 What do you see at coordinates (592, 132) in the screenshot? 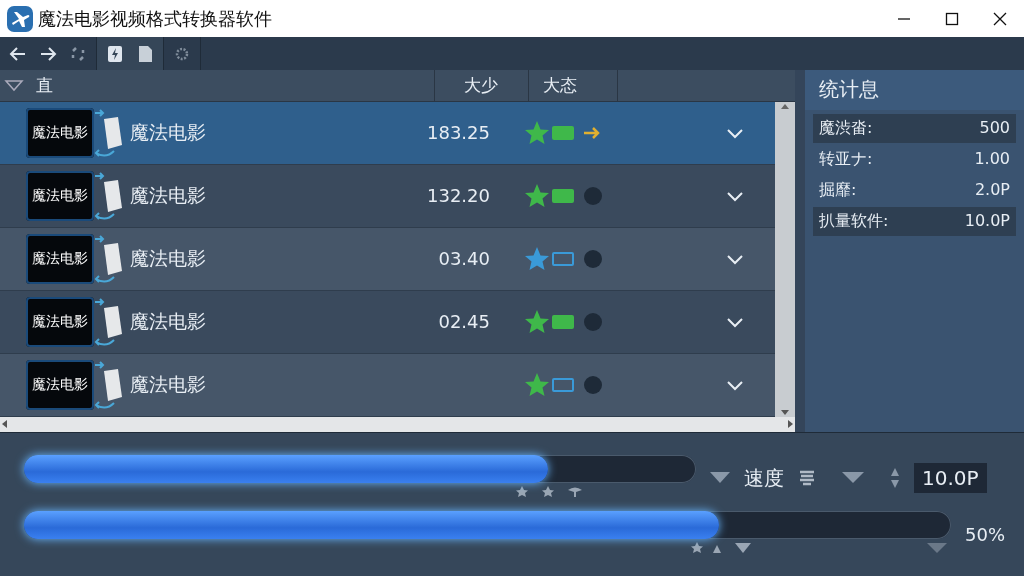
I see `right-arrow-icon` at bounding box center [592, 132].